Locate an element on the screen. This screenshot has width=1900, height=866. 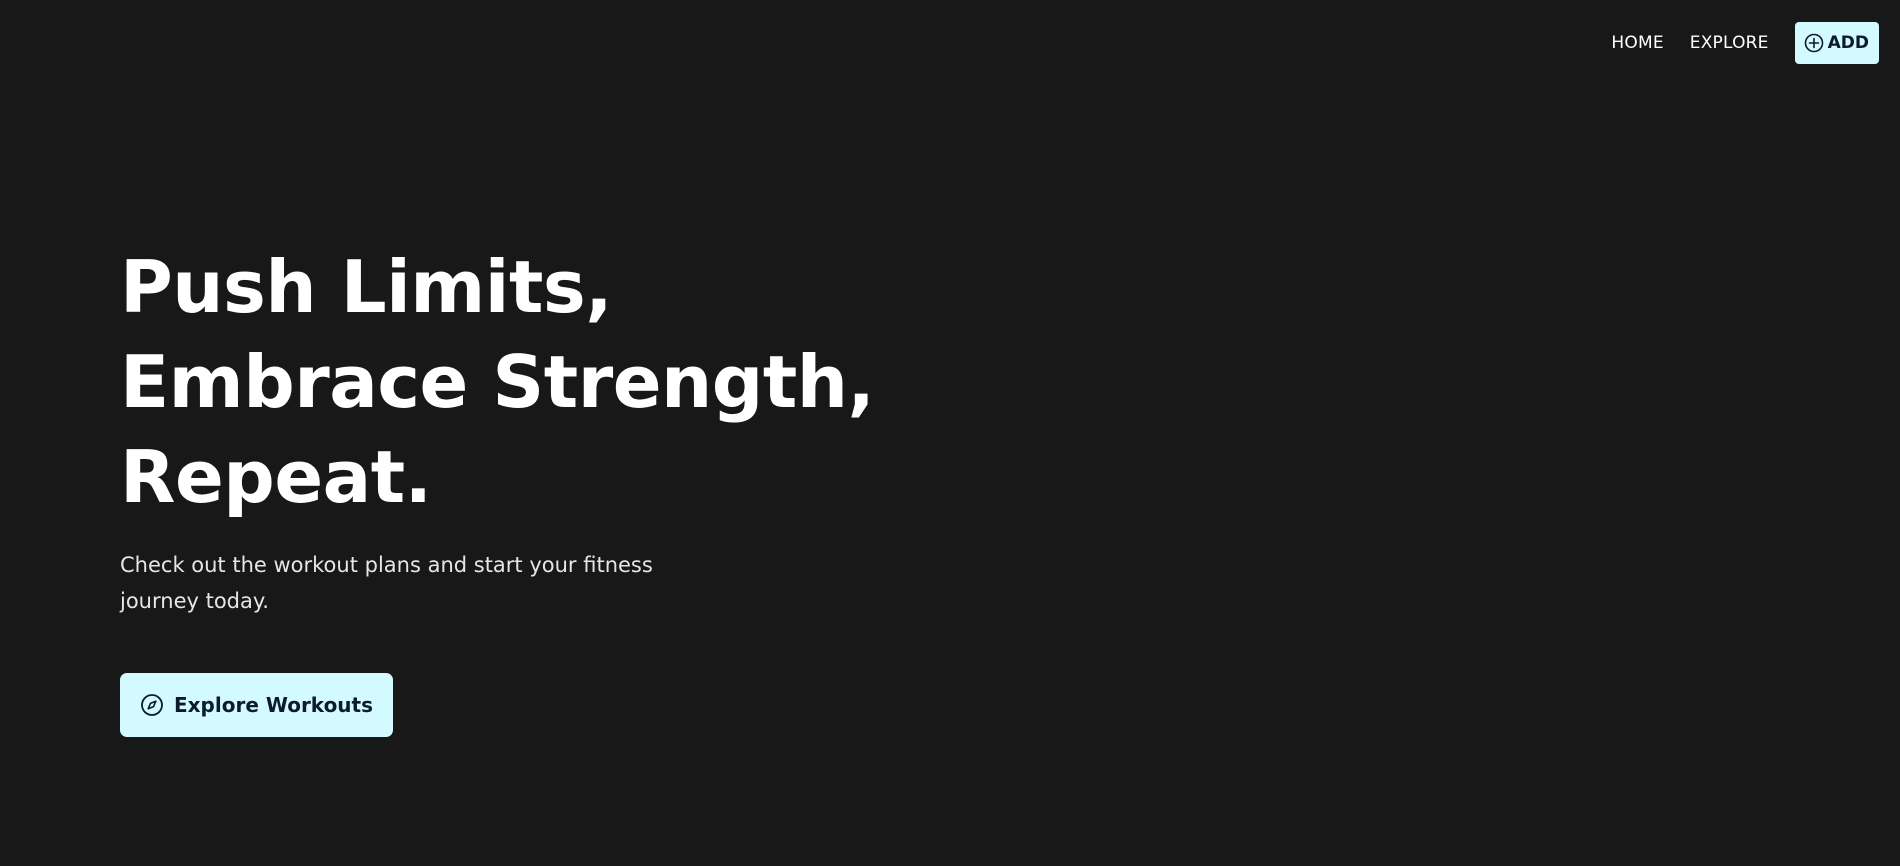
top-nav: HOME EXPLORE ADD is located at coordinates (1745, 43).